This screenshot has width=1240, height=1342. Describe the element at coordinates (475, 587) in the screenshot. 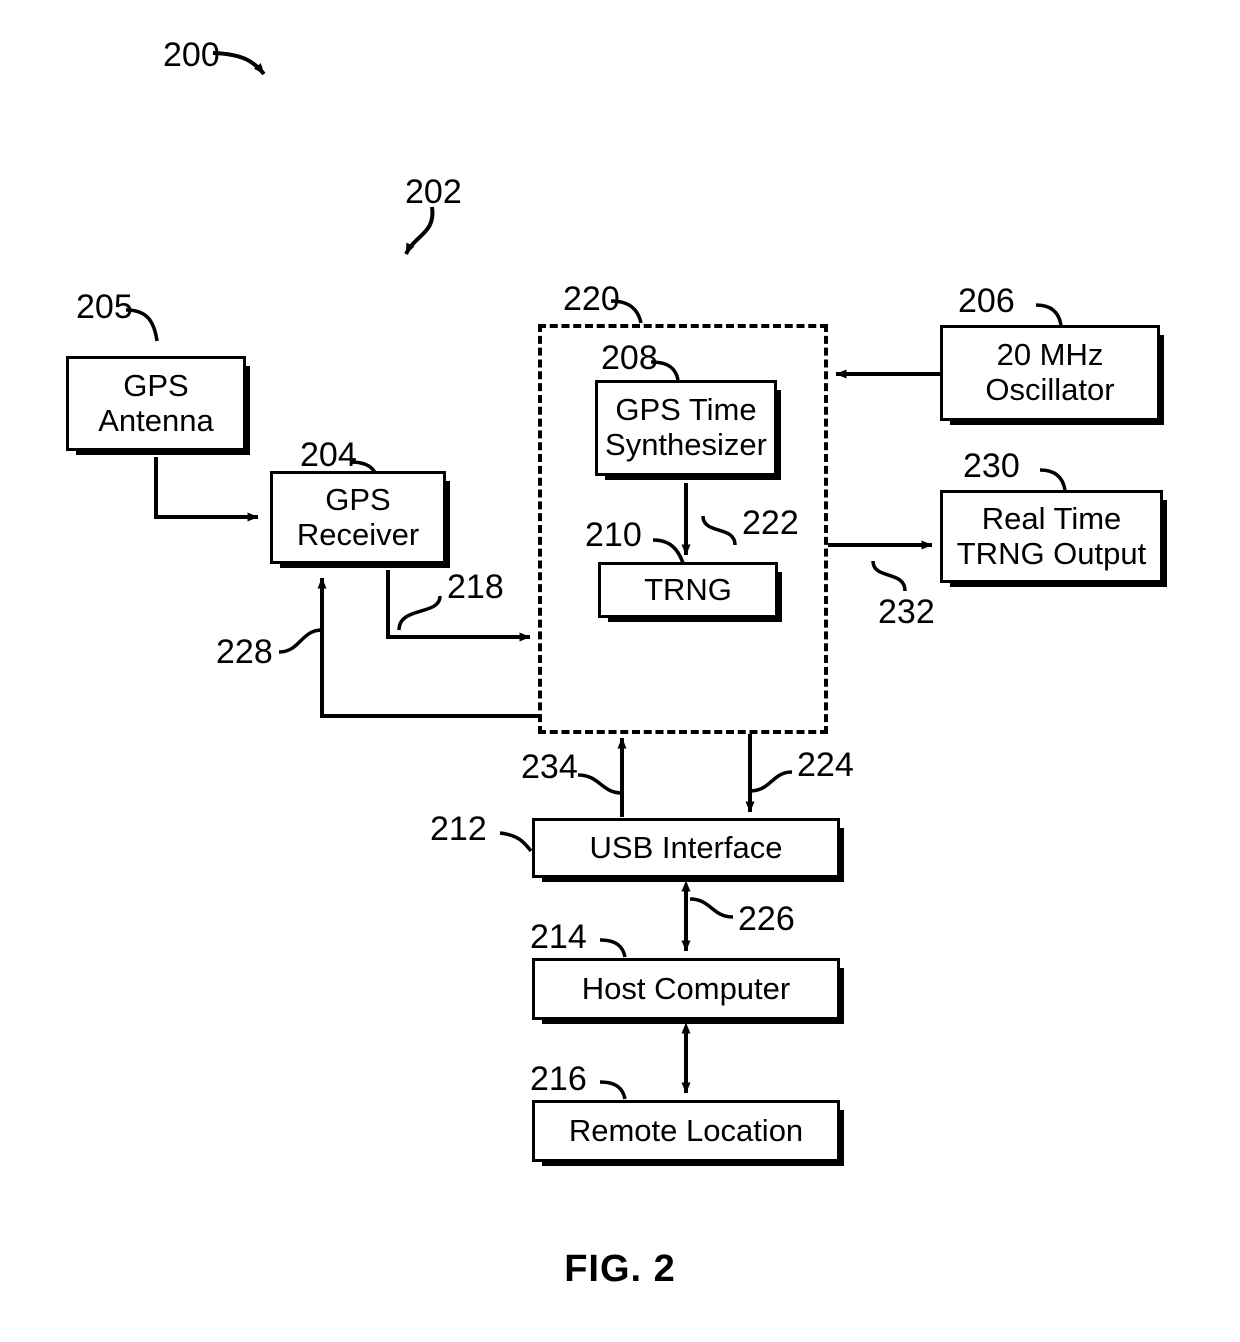

I see `ref-numeral-218: 218` at that location.